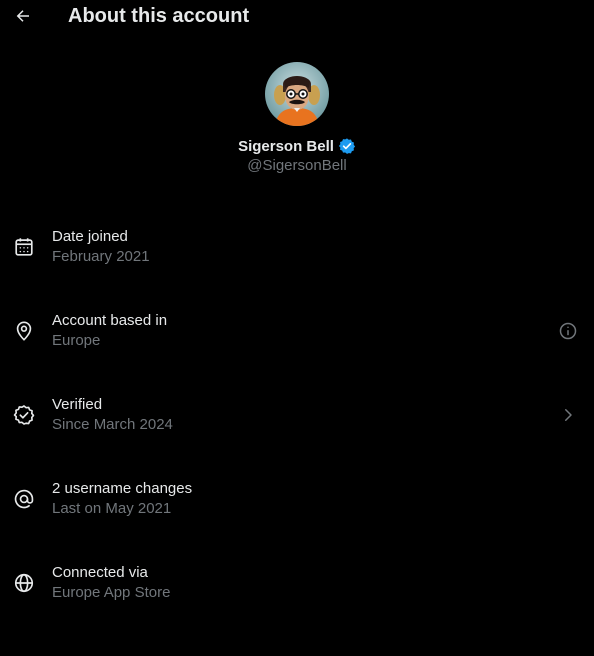  Describe the element at coordinates (297, 274) in the screenshot. I see `row-date-joined: Date joined February 2021` at that location.